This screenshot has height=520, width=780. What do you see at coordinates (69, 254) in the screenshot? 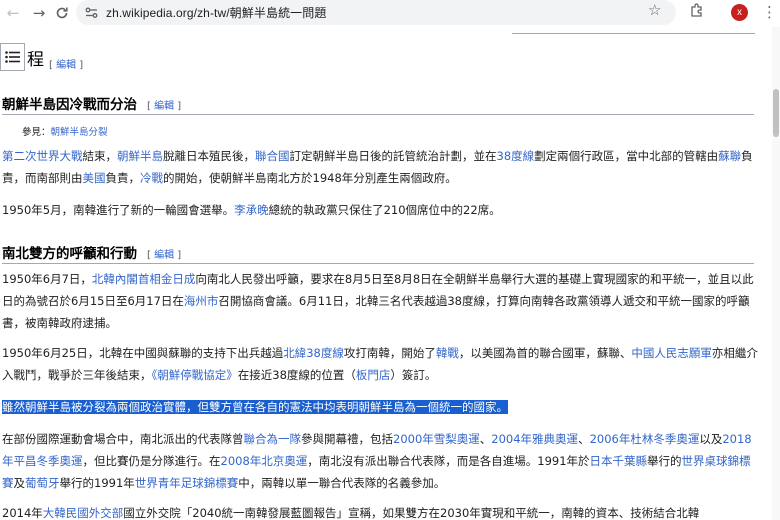
I see `section-title: 南北雙方的呼籲和行動` at bounding box center [69, 254].